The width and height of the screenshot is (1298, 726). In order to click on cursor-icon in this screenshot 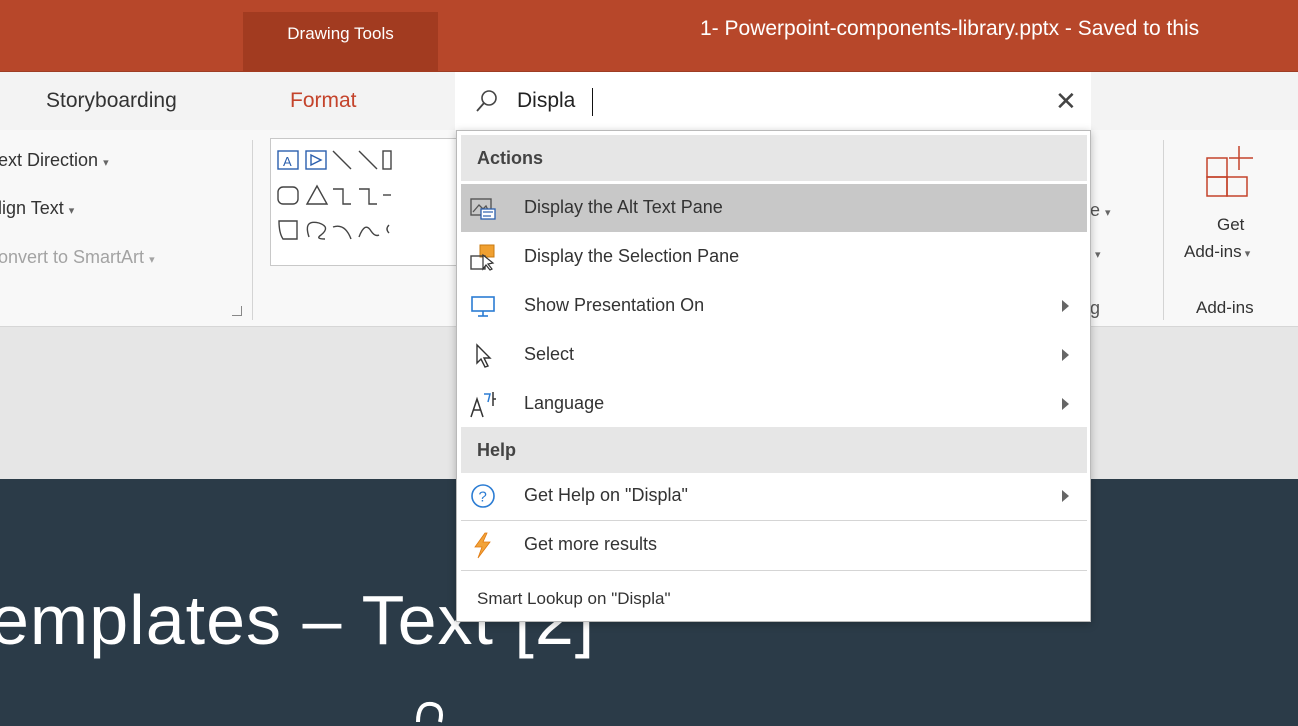, I will do `click(484, 355)`.